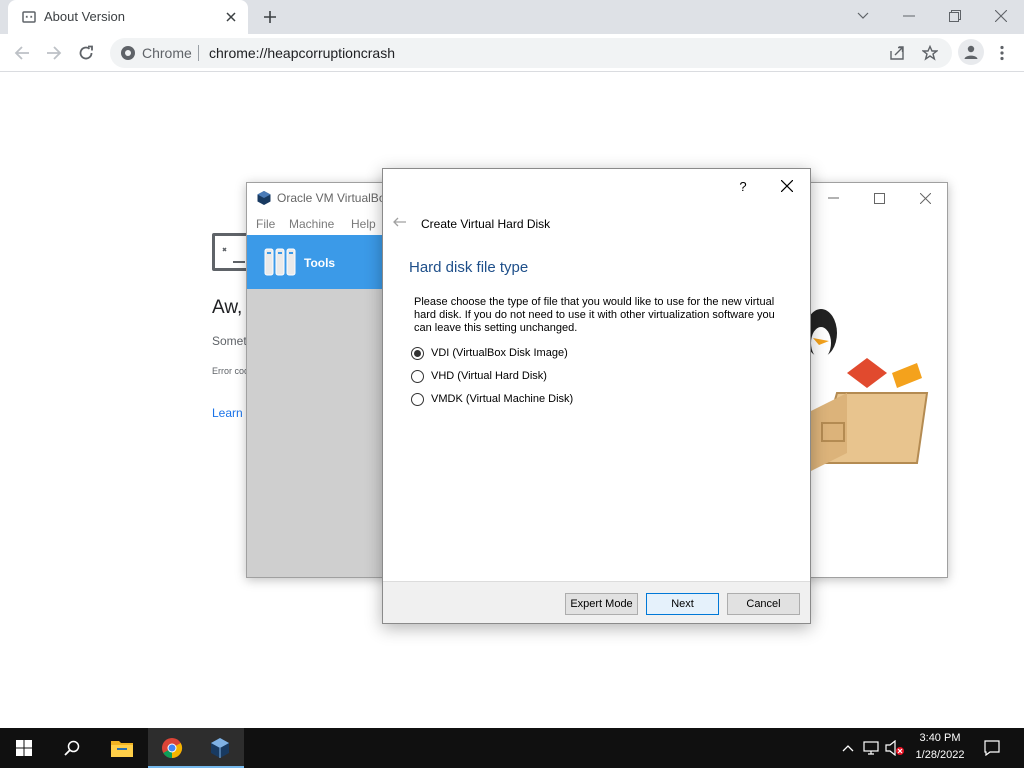  I want to click on menu-machine: Machine, so click(311, 224).